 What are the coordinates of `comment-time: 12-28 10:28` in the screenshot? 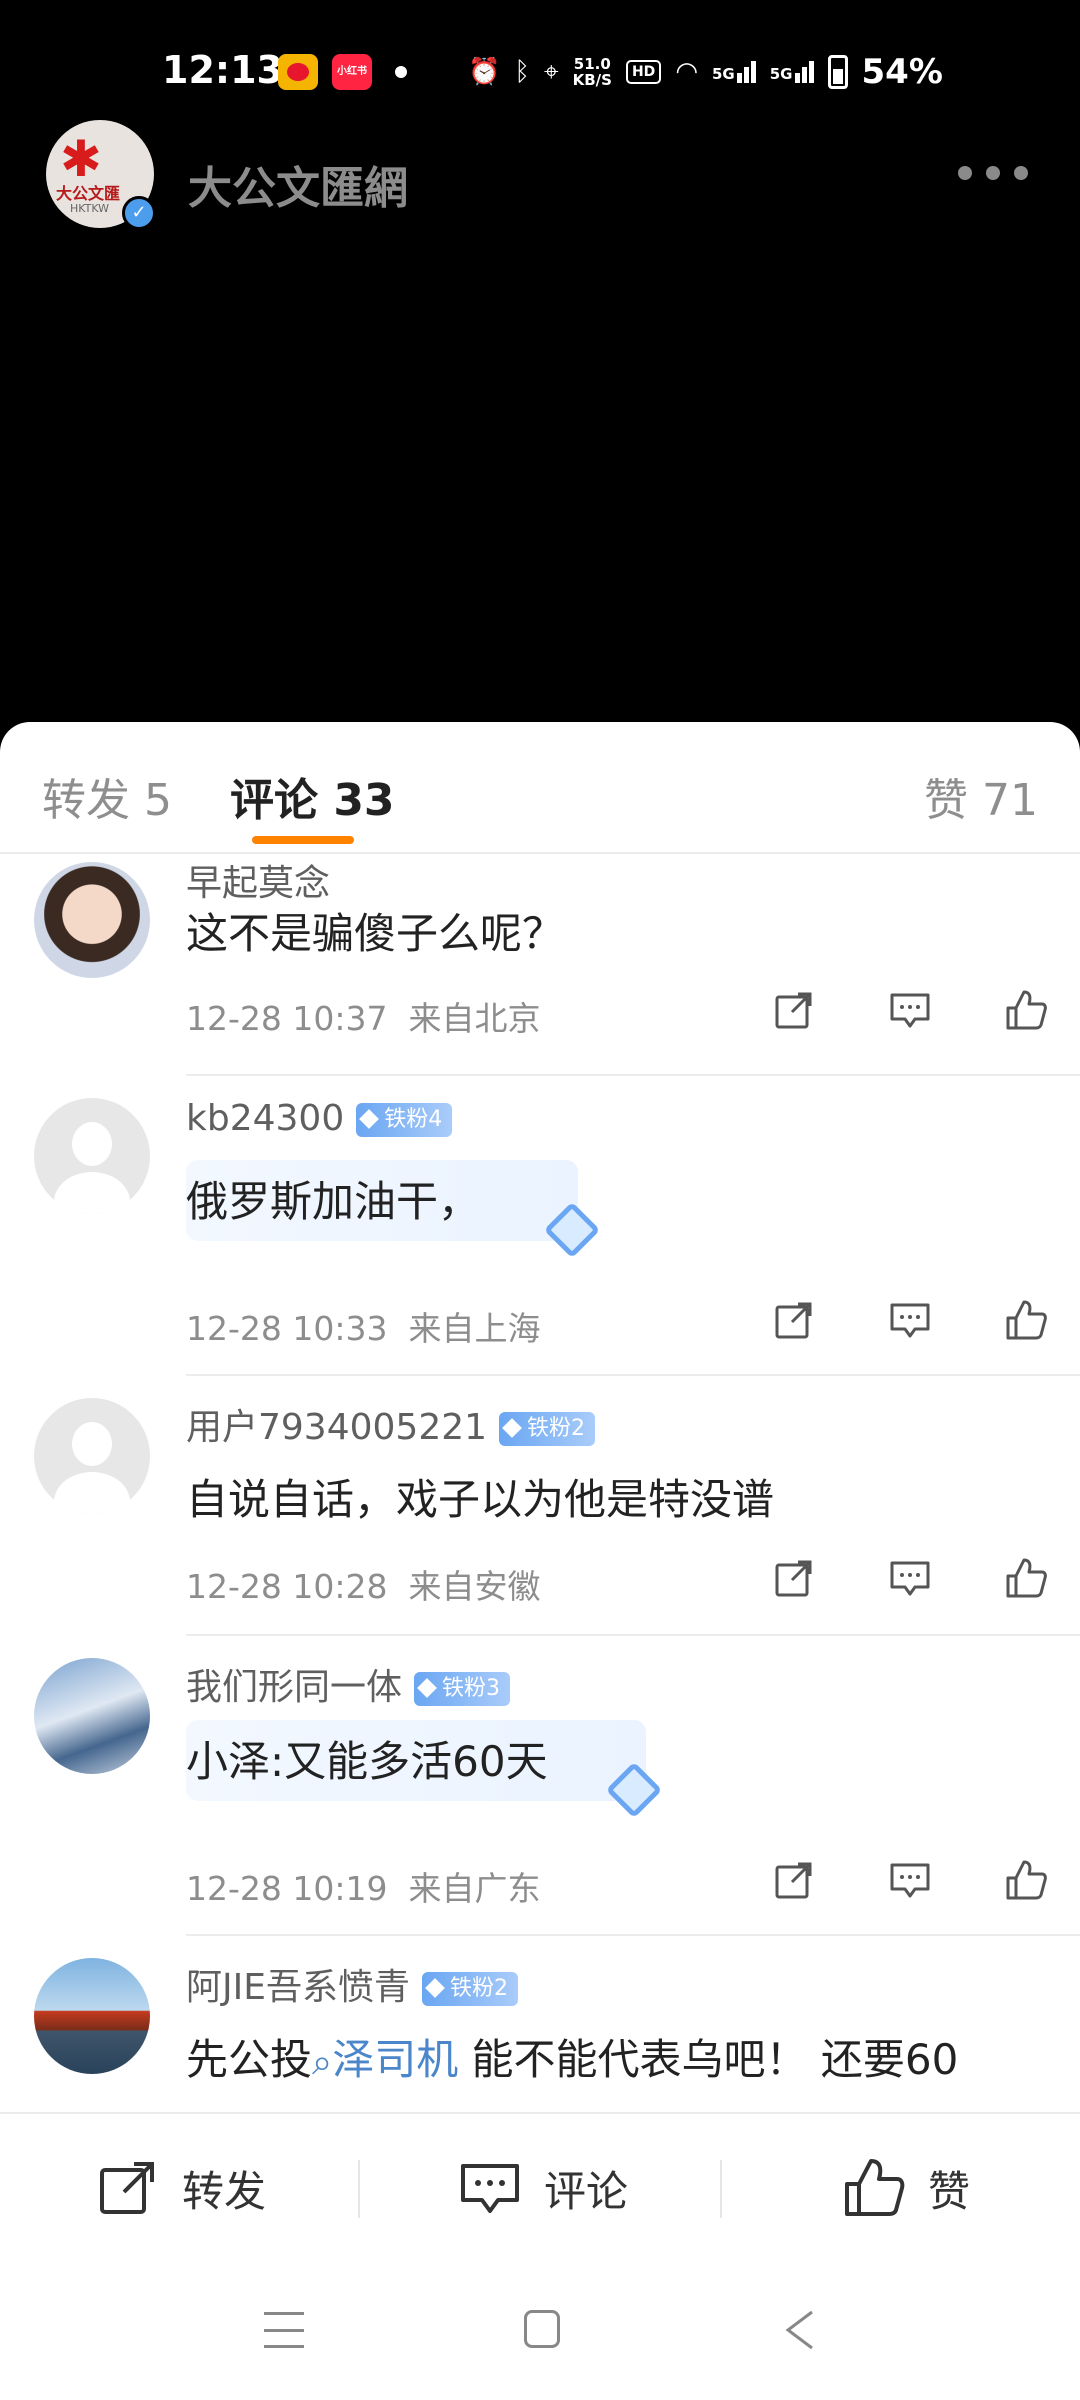 It's located at (287, 1586).